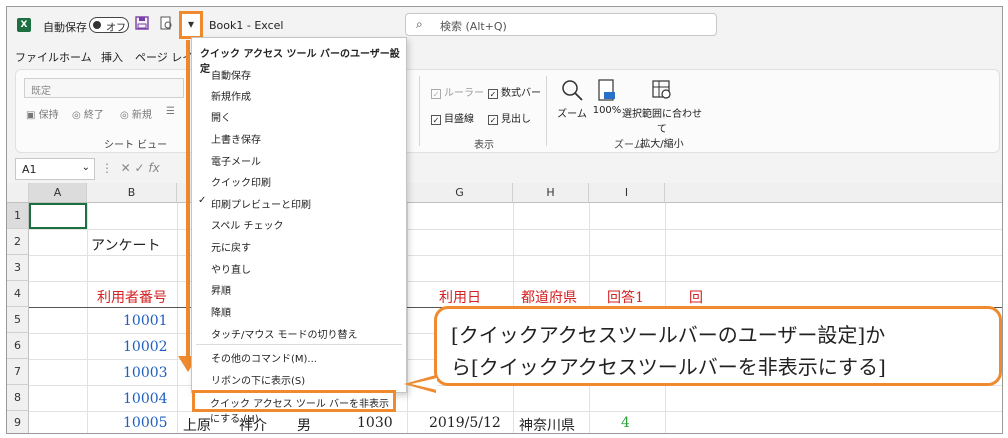 The width and height of the screenshot is (1008, 438). Describe the element at coordinates (473, 26) in the screenshot. I see `search-placeholder: 検索 (Alt+Q)` at that location.